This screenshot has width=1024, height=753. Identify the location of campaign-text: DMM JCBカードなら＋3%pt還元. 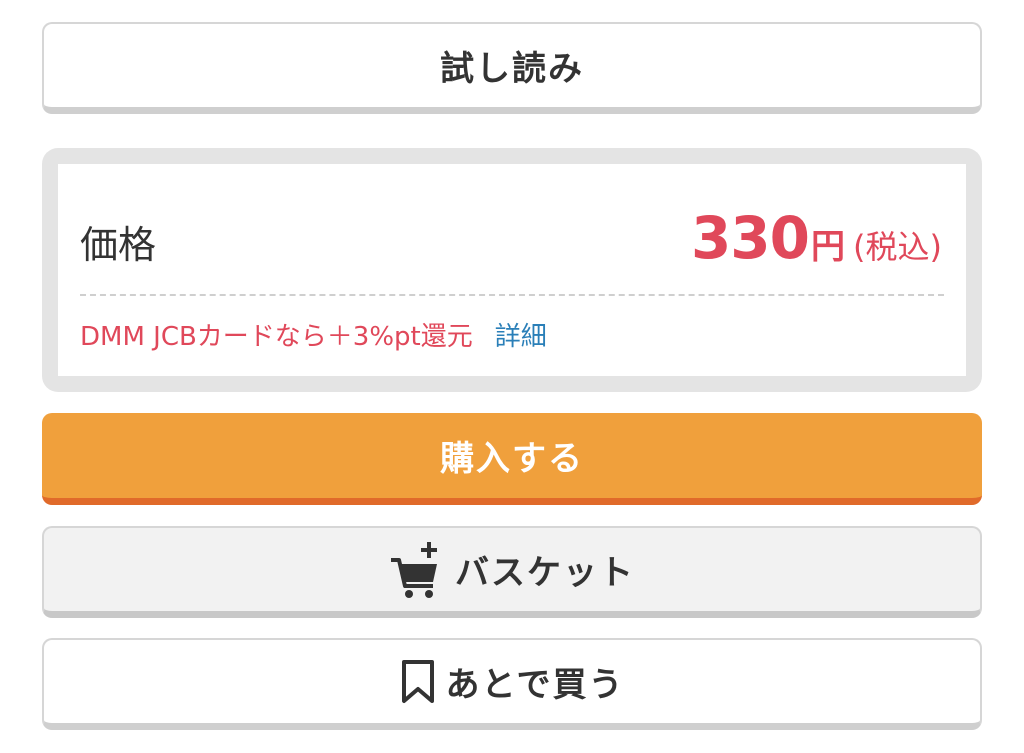
(276, 337).